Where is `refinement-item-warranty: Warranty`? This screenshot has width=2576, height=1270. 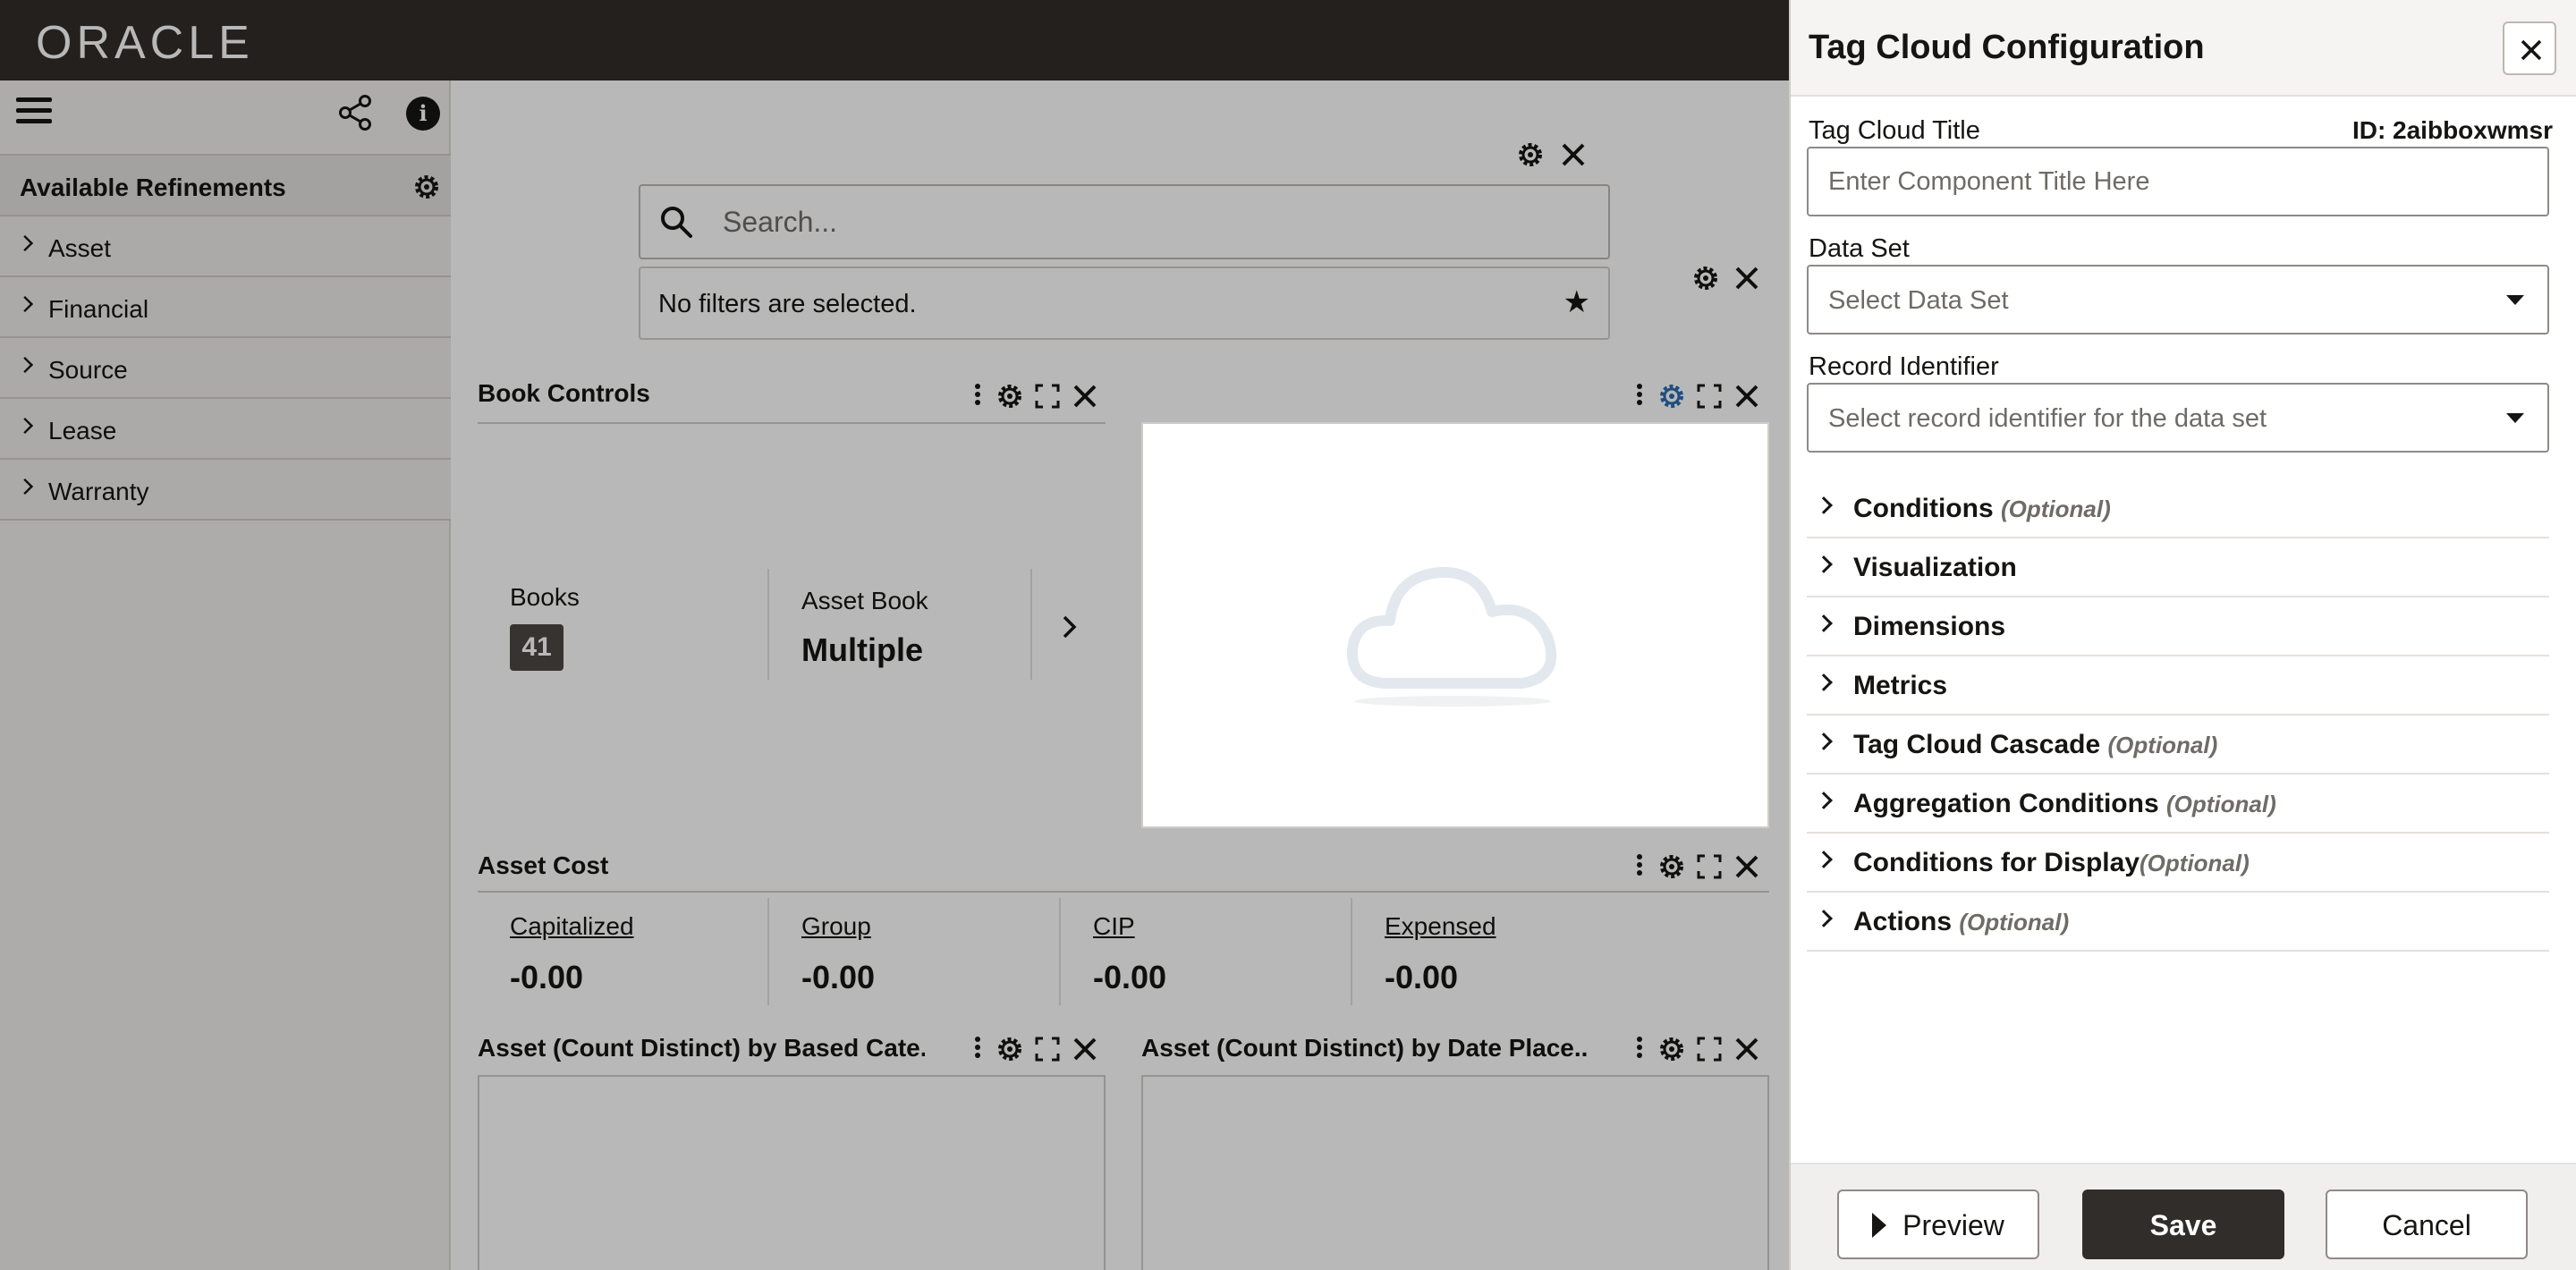 refinement-item-warranty: Warranty is located at coordinates (225, 491).